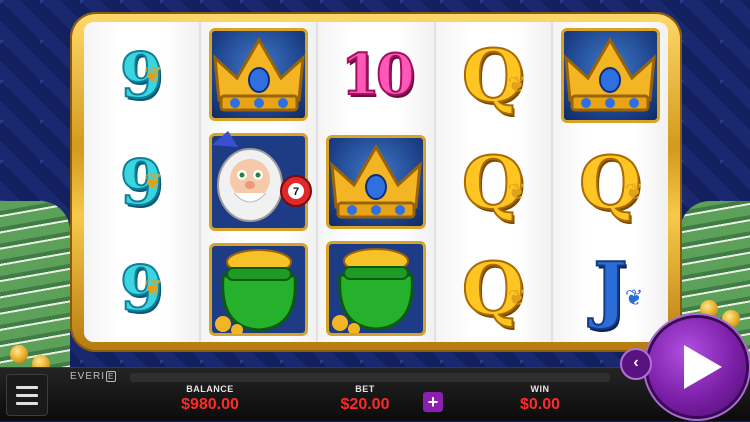 The image size is (750, 422). What do you see at coordinates (370, 377) in the screenshot?
I see `message-strip` at bounding box center [370, 377].